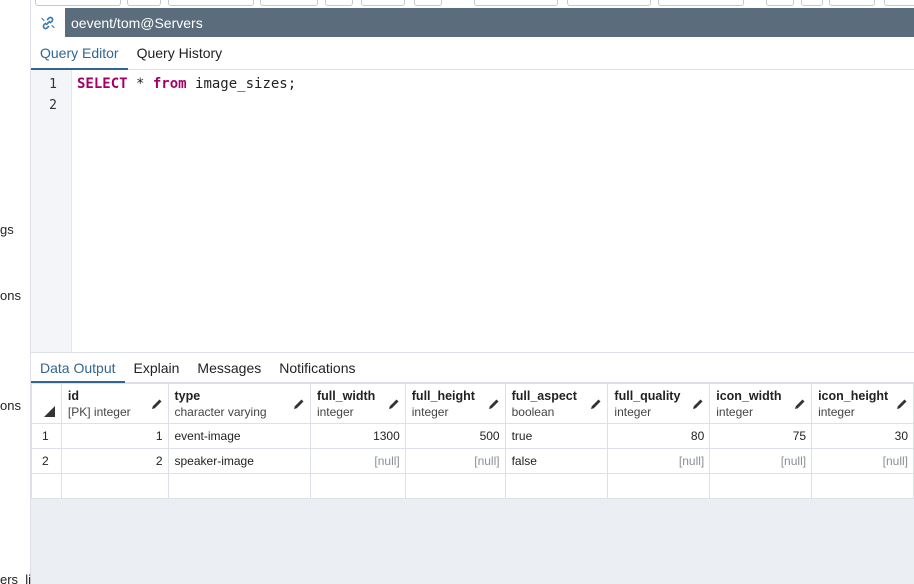 This screenshot has height=584, width=914. Describe the element at coordinates (761, 461) in the screenshot. I see `cell-icon-width: [null]` at that location.